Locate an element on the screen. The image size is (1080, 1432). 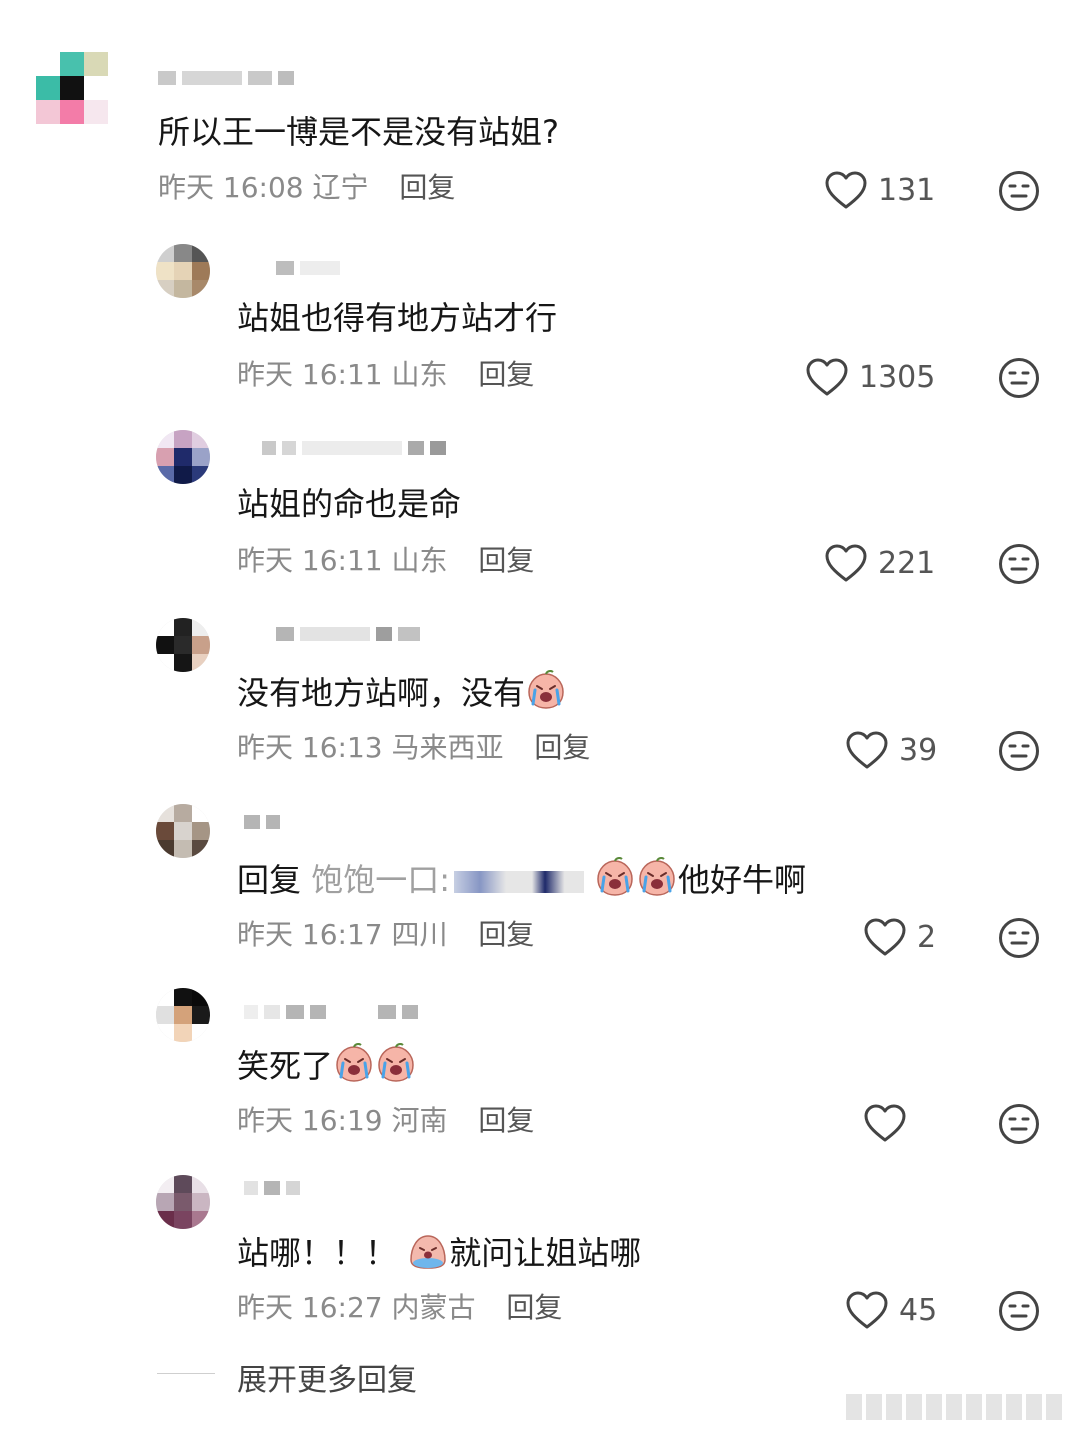
comment-location: 辽宁 is located at coordinates (340, 187).